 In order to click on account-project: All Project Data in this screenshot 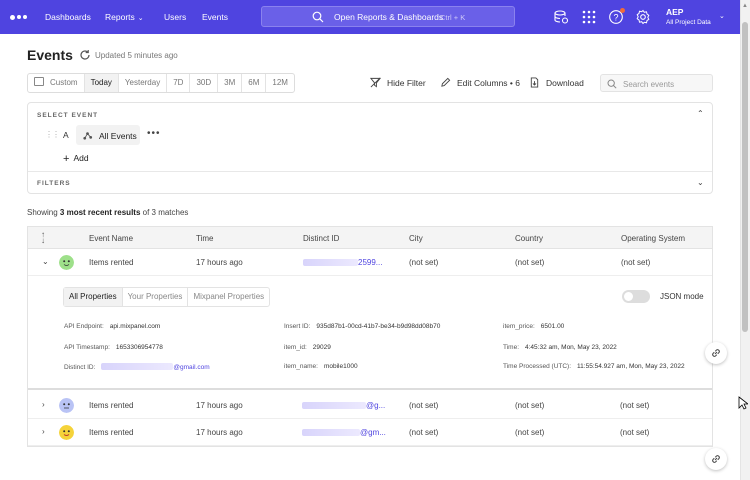, I will do `click(688, 22)`.